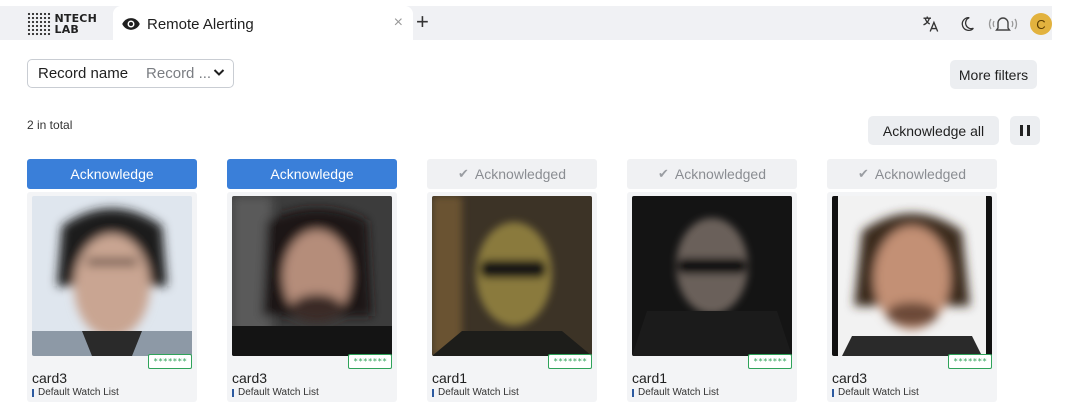 This screenshot has height=402, width=1065. Describe the element at coordinates (200, 24) in the screenshot. I see `tab-title: Remote Alerting` at that location.